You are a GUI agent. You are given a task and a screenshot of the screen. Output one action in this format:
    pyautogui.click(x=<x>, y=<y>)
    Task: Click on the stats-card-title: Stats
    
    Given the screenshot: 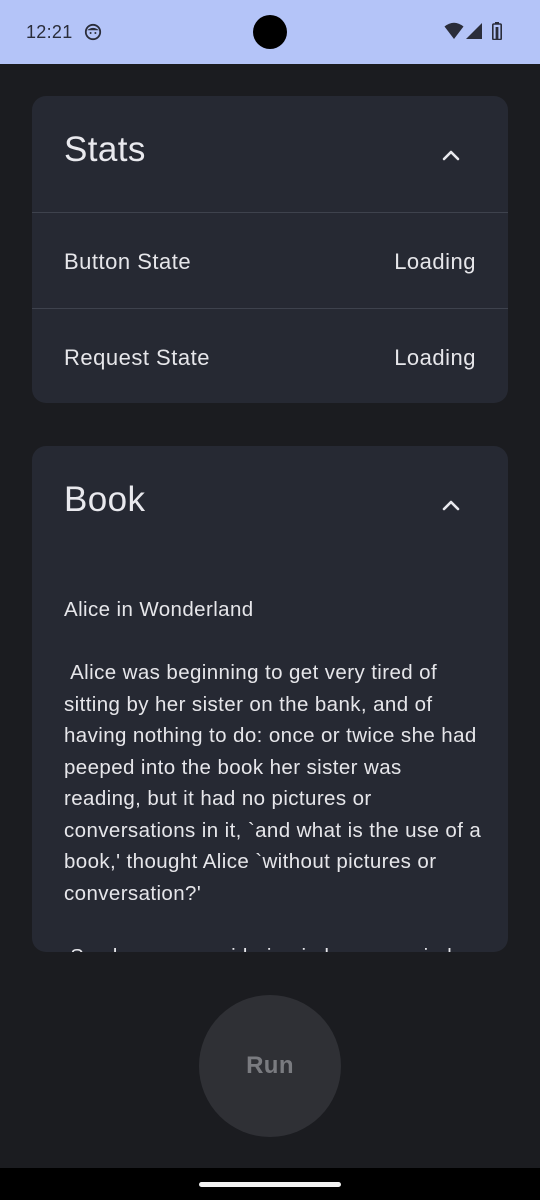 What is the action you would take?
    pyautogui.click(x=105, y=149)
    